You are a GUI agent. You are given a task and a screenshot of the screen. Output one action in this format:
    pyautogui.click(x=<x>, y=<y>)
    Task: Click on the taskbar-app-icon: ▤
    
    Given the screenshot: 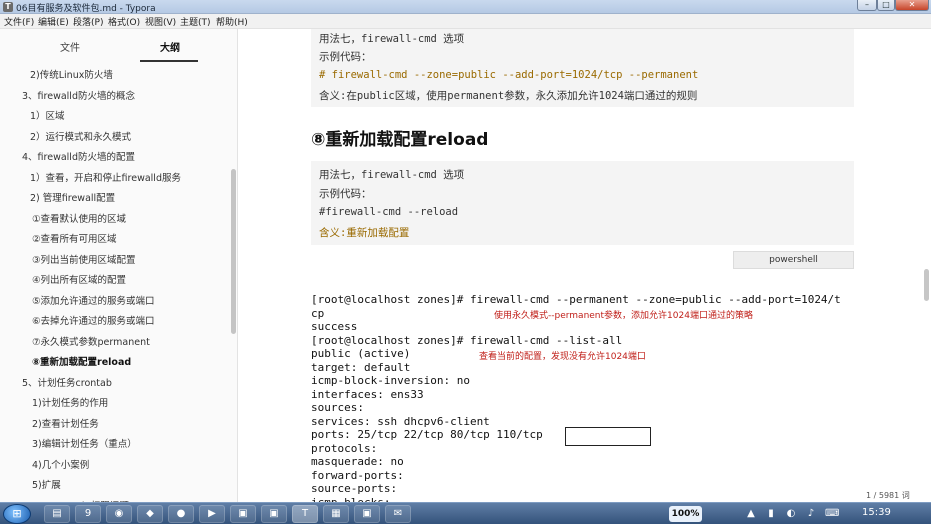 What is the action you would take?
    pyautogui.click(x=57, y=514)
    